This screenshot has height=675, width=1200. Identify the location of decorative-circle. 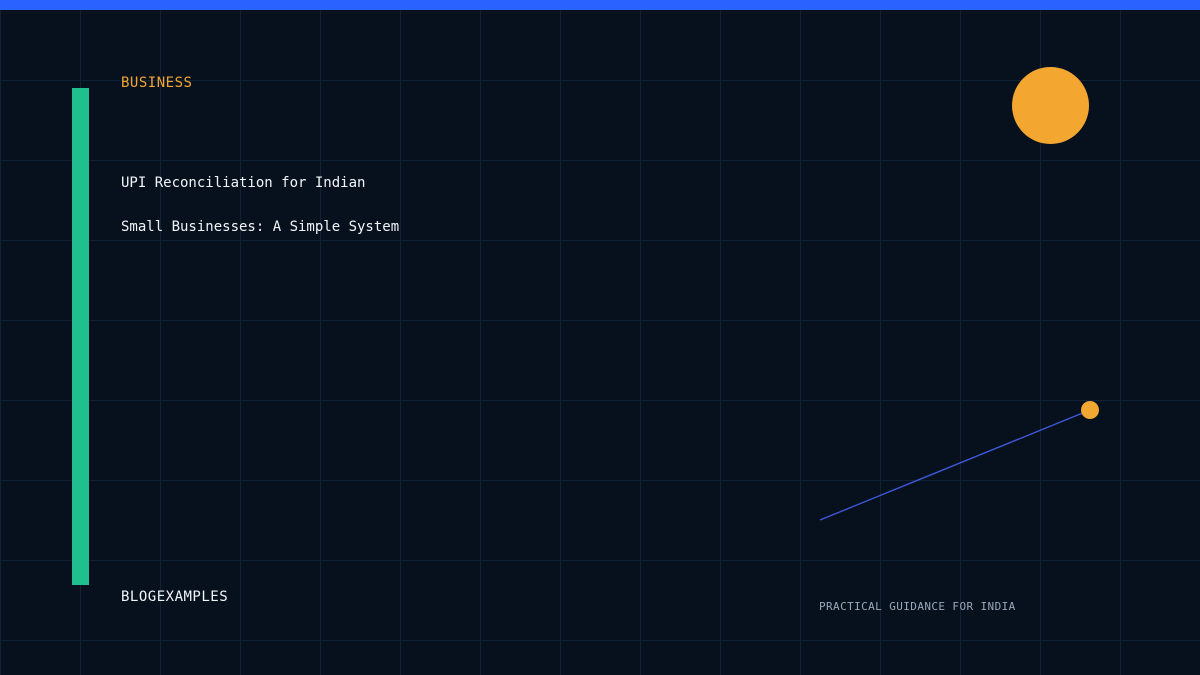
(1050, 105).